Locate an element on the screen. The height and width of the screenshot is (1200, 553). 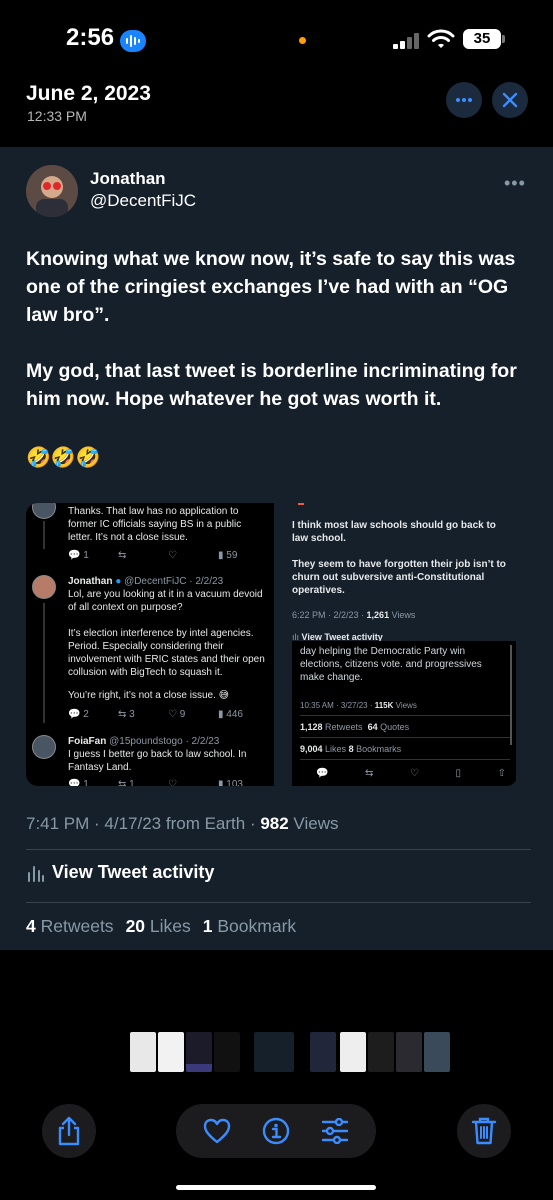
avatar is located at coordinates (52, 191).